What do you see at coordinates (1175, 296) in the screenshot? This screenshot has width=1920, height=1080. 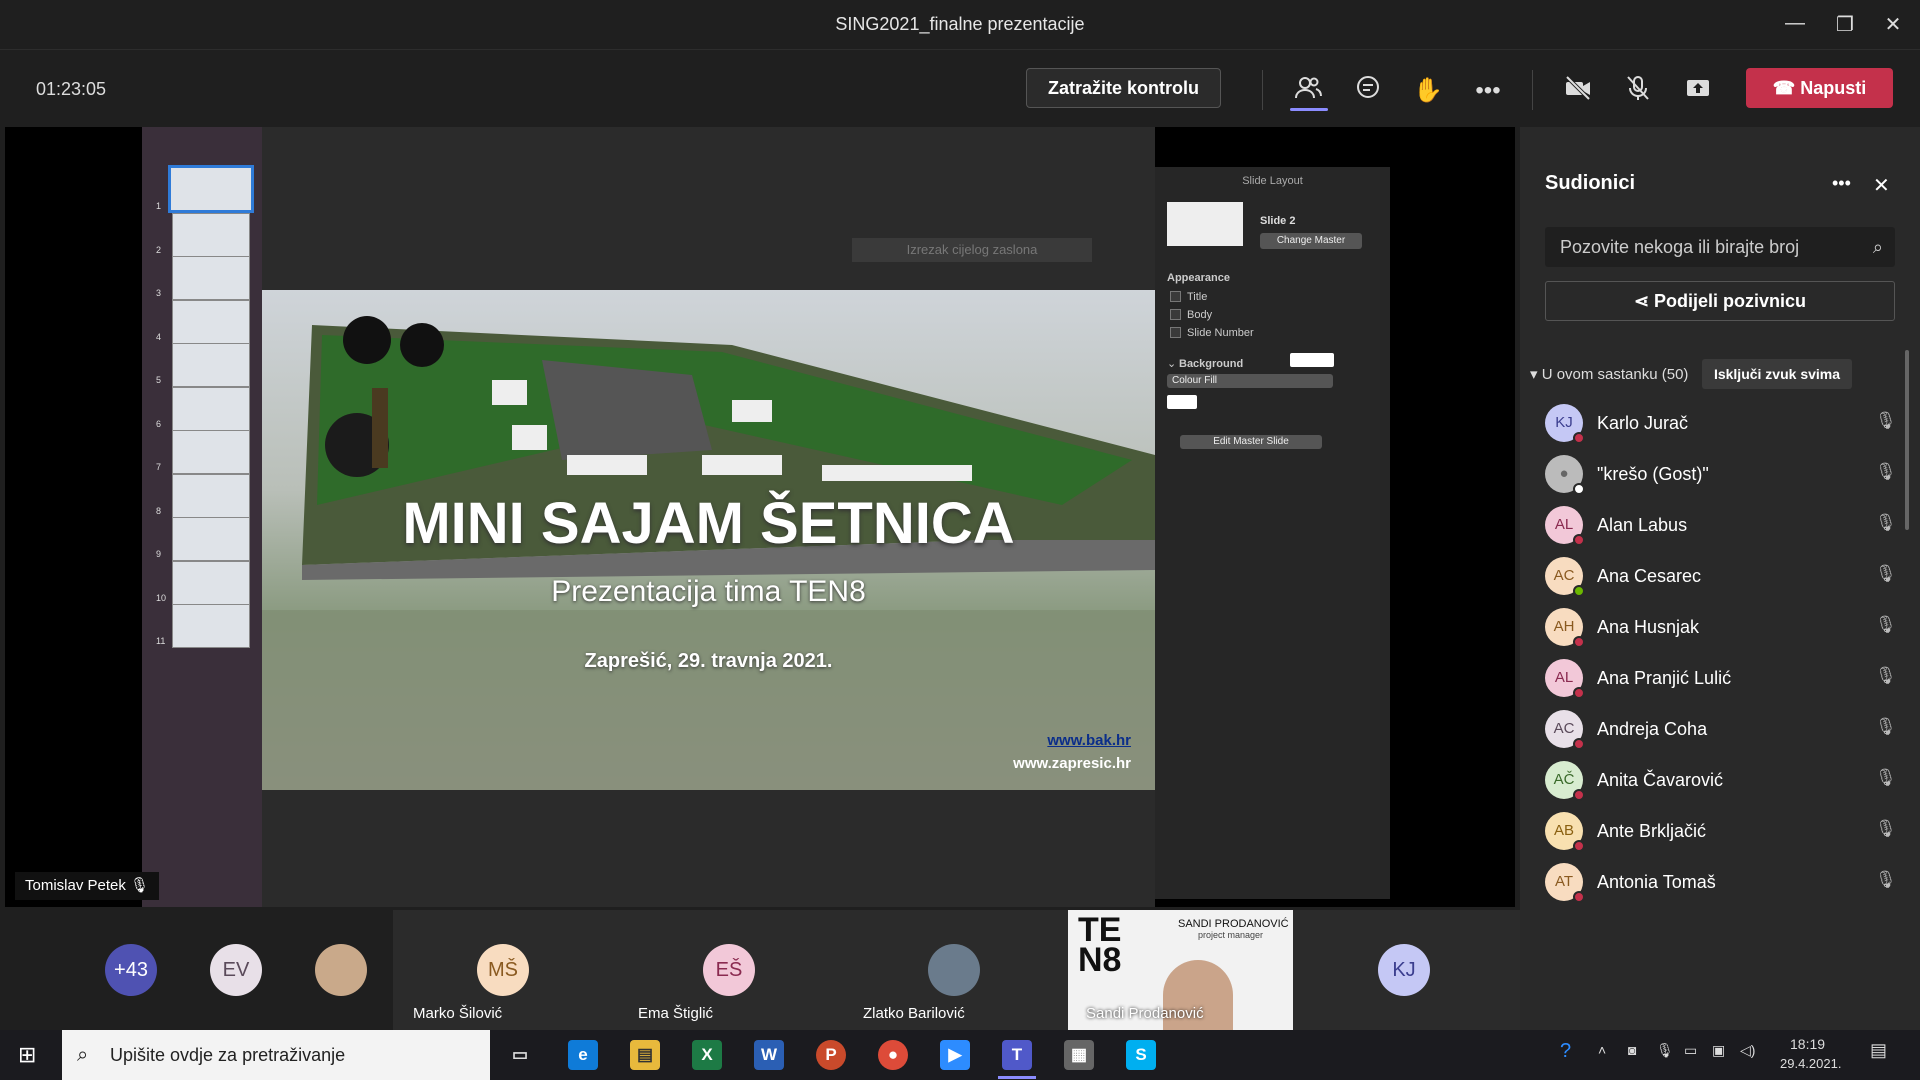 I see `title-checkbox` at bounding box center [1175, 296].